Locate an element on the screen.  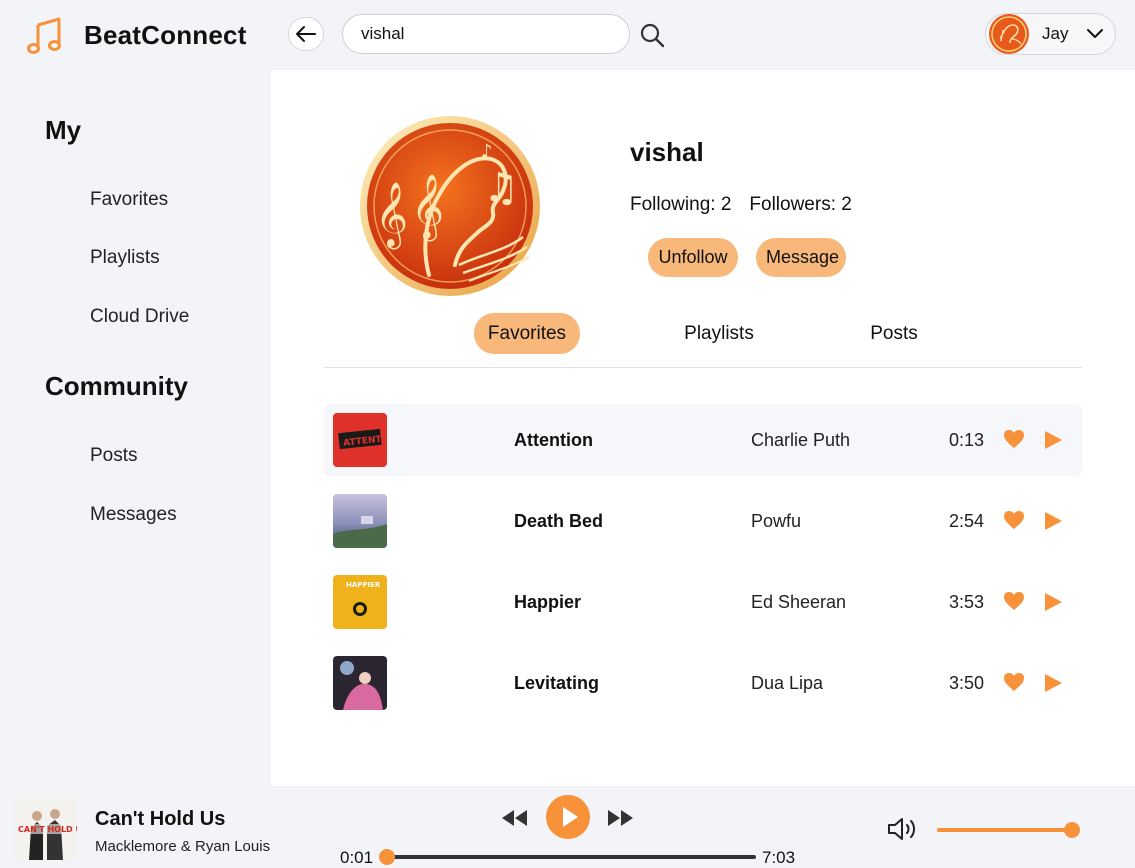
chevron-down-icon is located at coordinates (1095, 33).